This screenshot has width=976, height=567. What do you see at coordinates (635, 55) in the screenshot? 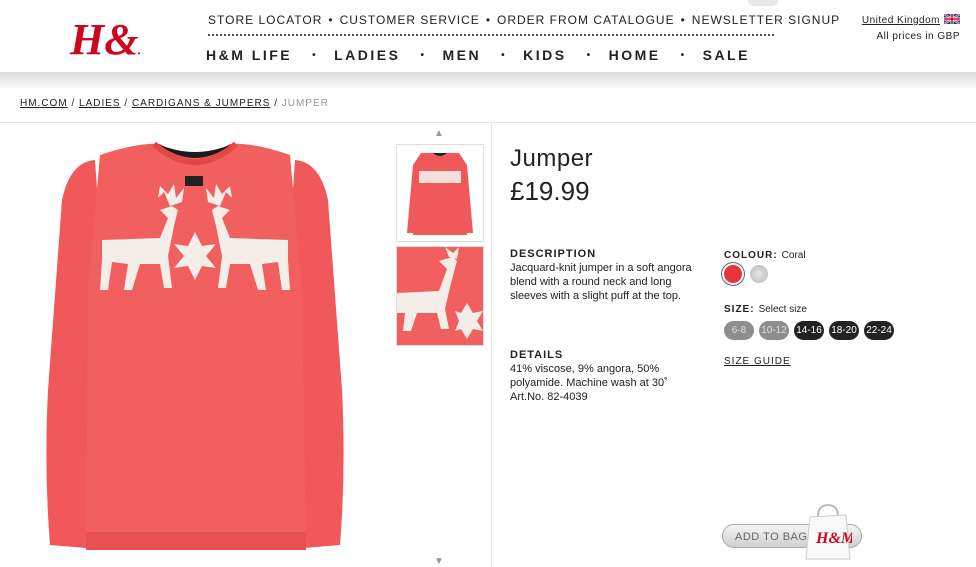
I see `nav-item-home: HOME` at bounding box center [635, 55].